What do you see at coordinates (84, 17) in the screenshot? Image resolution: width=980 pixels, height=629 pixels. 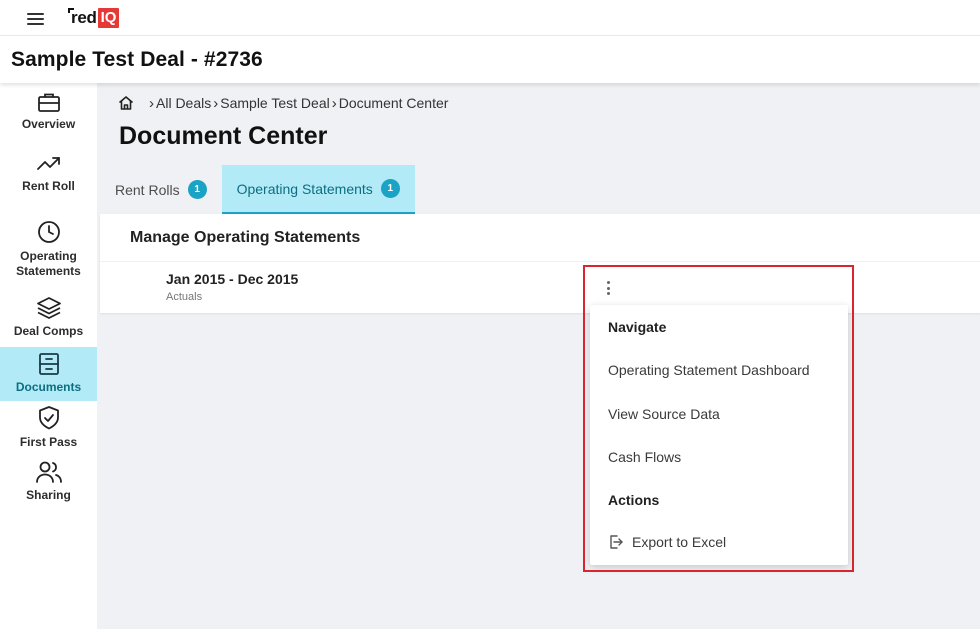 I see `logo-text: red` at bounding box center [84, 17].